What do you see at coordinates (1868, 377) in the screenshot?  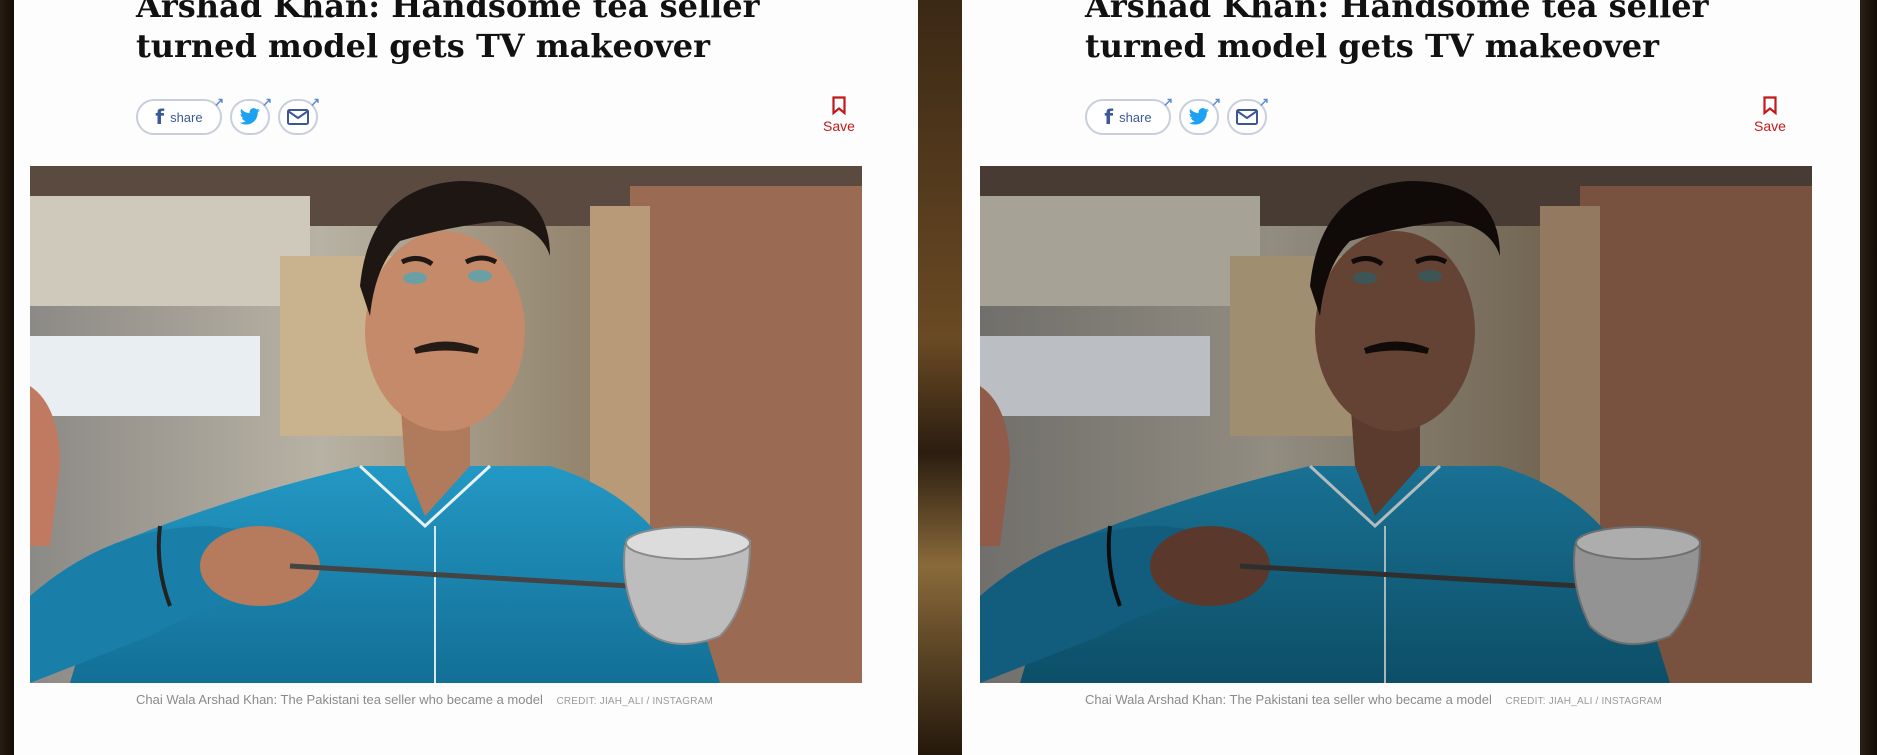 I see `background-right` at bounding box center [1868, 377].